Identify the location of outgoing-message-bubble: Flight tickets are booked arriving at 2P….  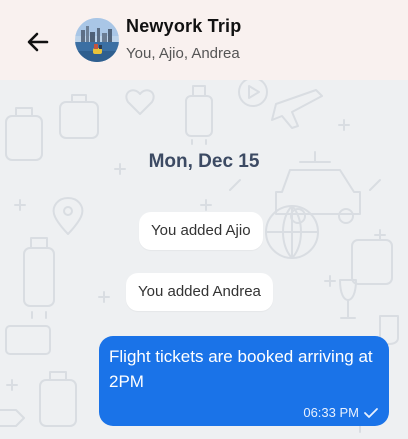
(244, 381).